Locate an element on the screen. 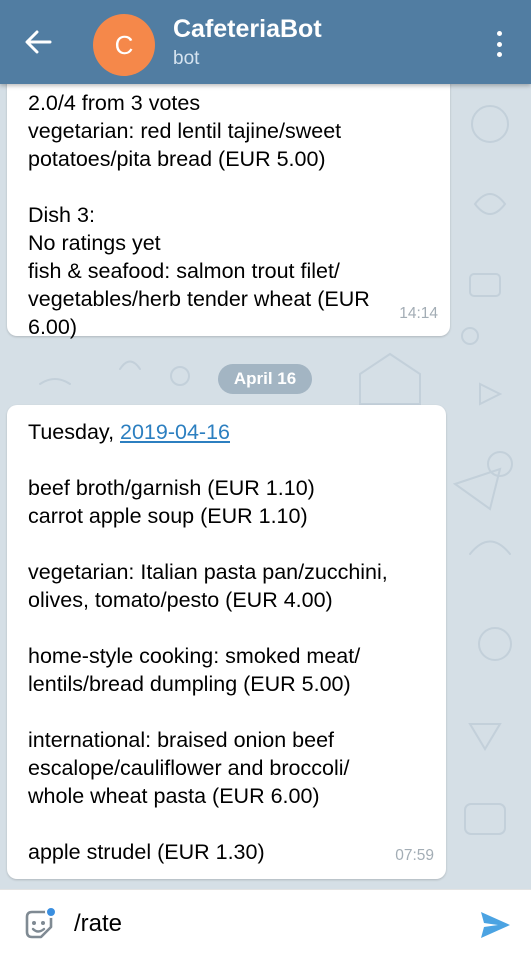  back-button is located at coordinates (38, 42).